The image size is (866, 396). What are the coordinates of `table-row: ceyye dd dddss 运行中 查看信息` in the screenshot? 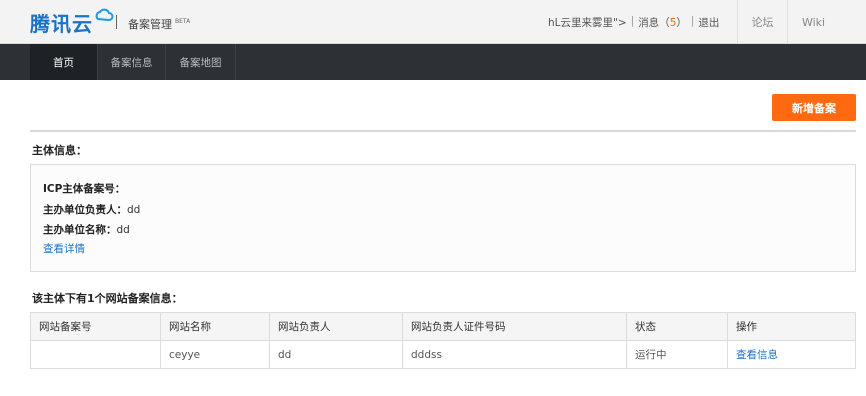 It's located at (443, 354).